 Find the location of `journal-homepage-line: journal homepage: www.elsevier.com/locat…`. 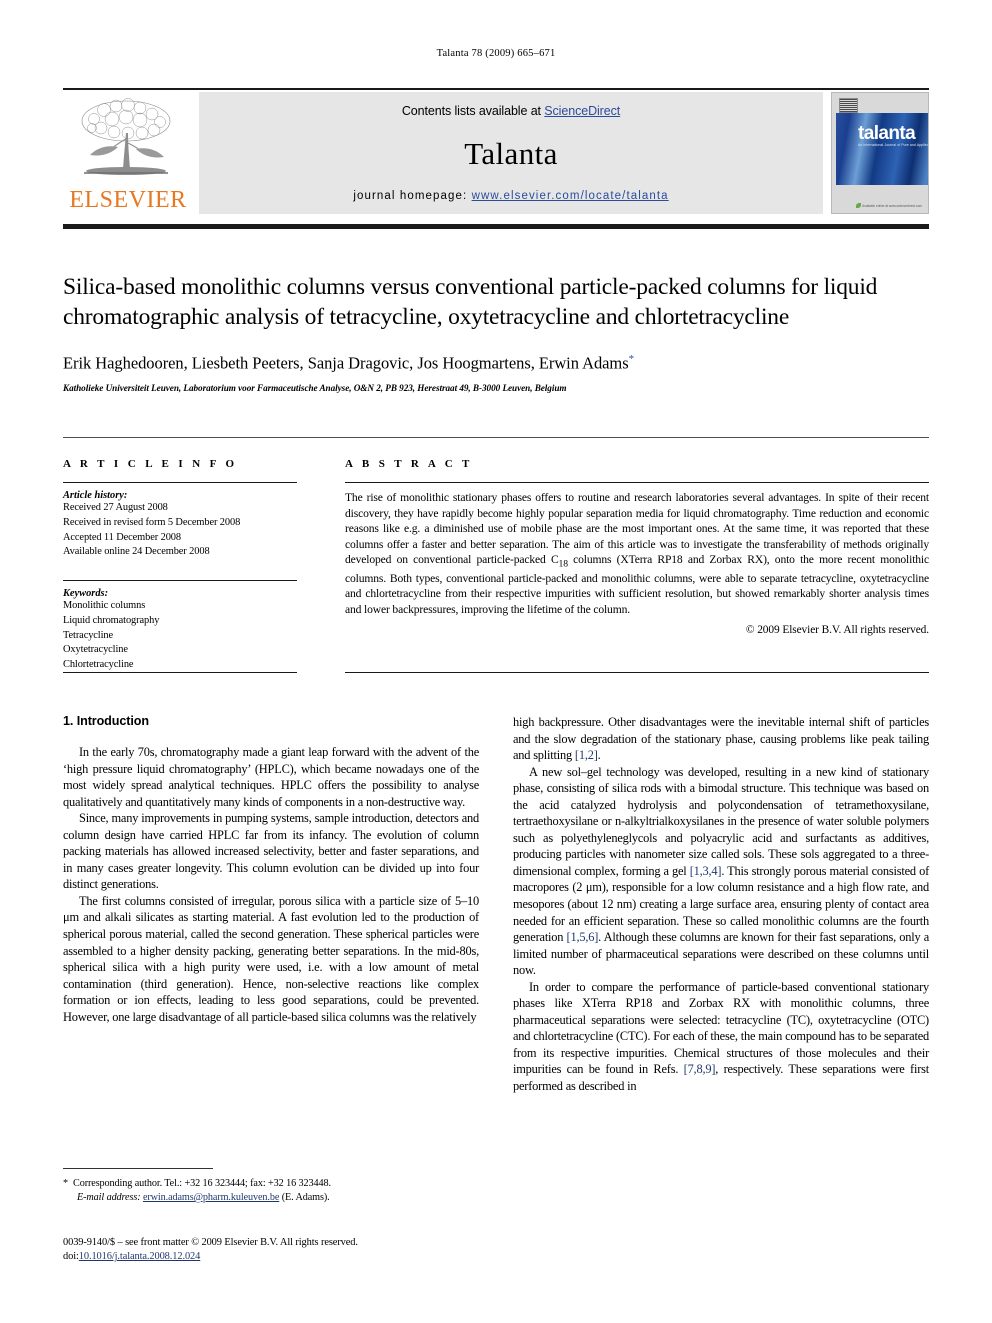

journal-homepage-line: journal homepage: www.elsevier.com/locat… is located at coordinates (510, 196).